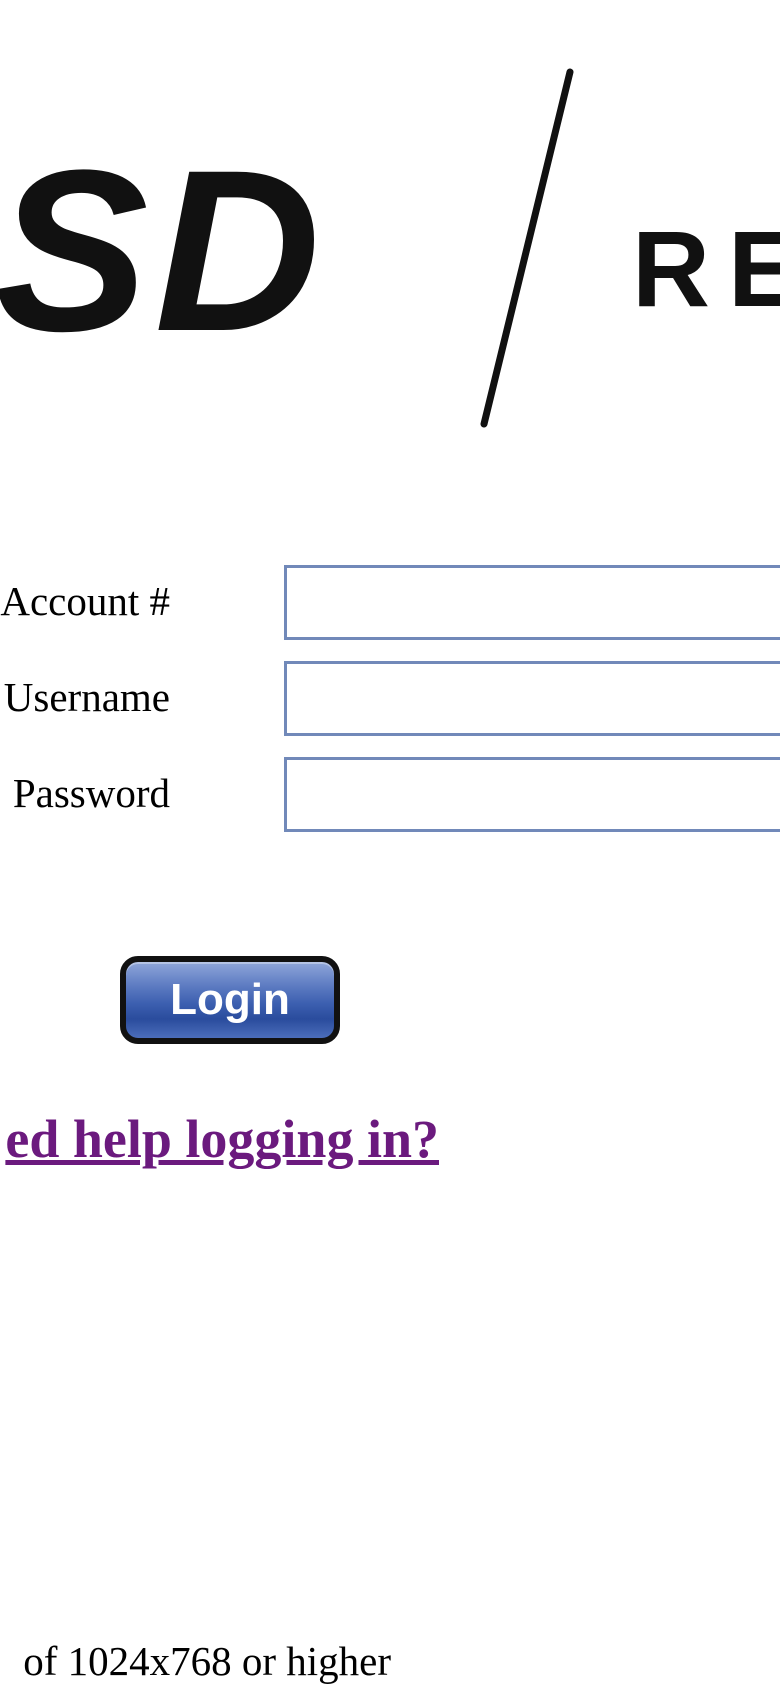 The height and width of the screenshot is (1688, 780). Describe the element at coordinates (207, 1661) in the screenshot. I see `resolution-note: of 1024x768 or higher` at that location.